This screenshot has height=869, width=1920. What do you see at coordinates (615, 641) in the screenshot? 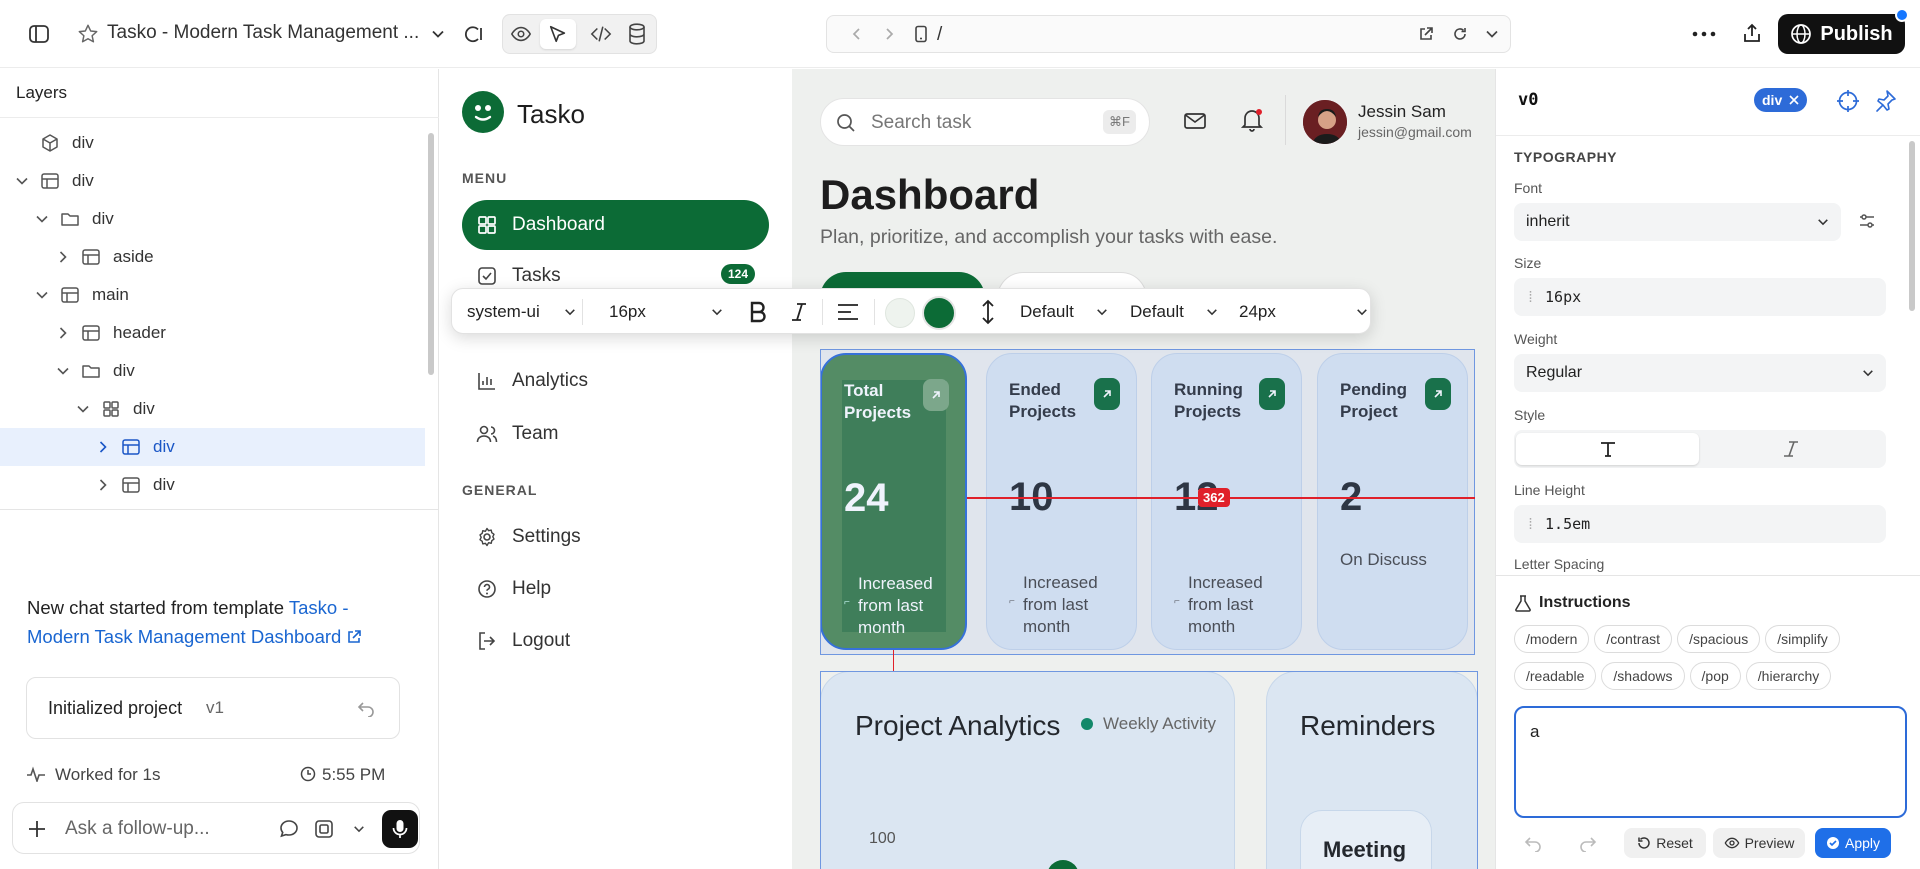
I see `nav-item-logout: Logout` at bounding box center [615, 641].